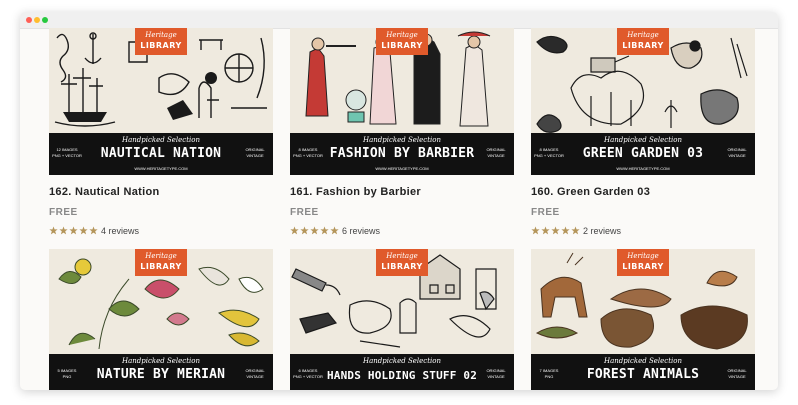  What do you see at coordinates (104, 192) in the screenshot?
I see `product-name-link: 162. Nautical Nation` at bounding box center [104, 192].